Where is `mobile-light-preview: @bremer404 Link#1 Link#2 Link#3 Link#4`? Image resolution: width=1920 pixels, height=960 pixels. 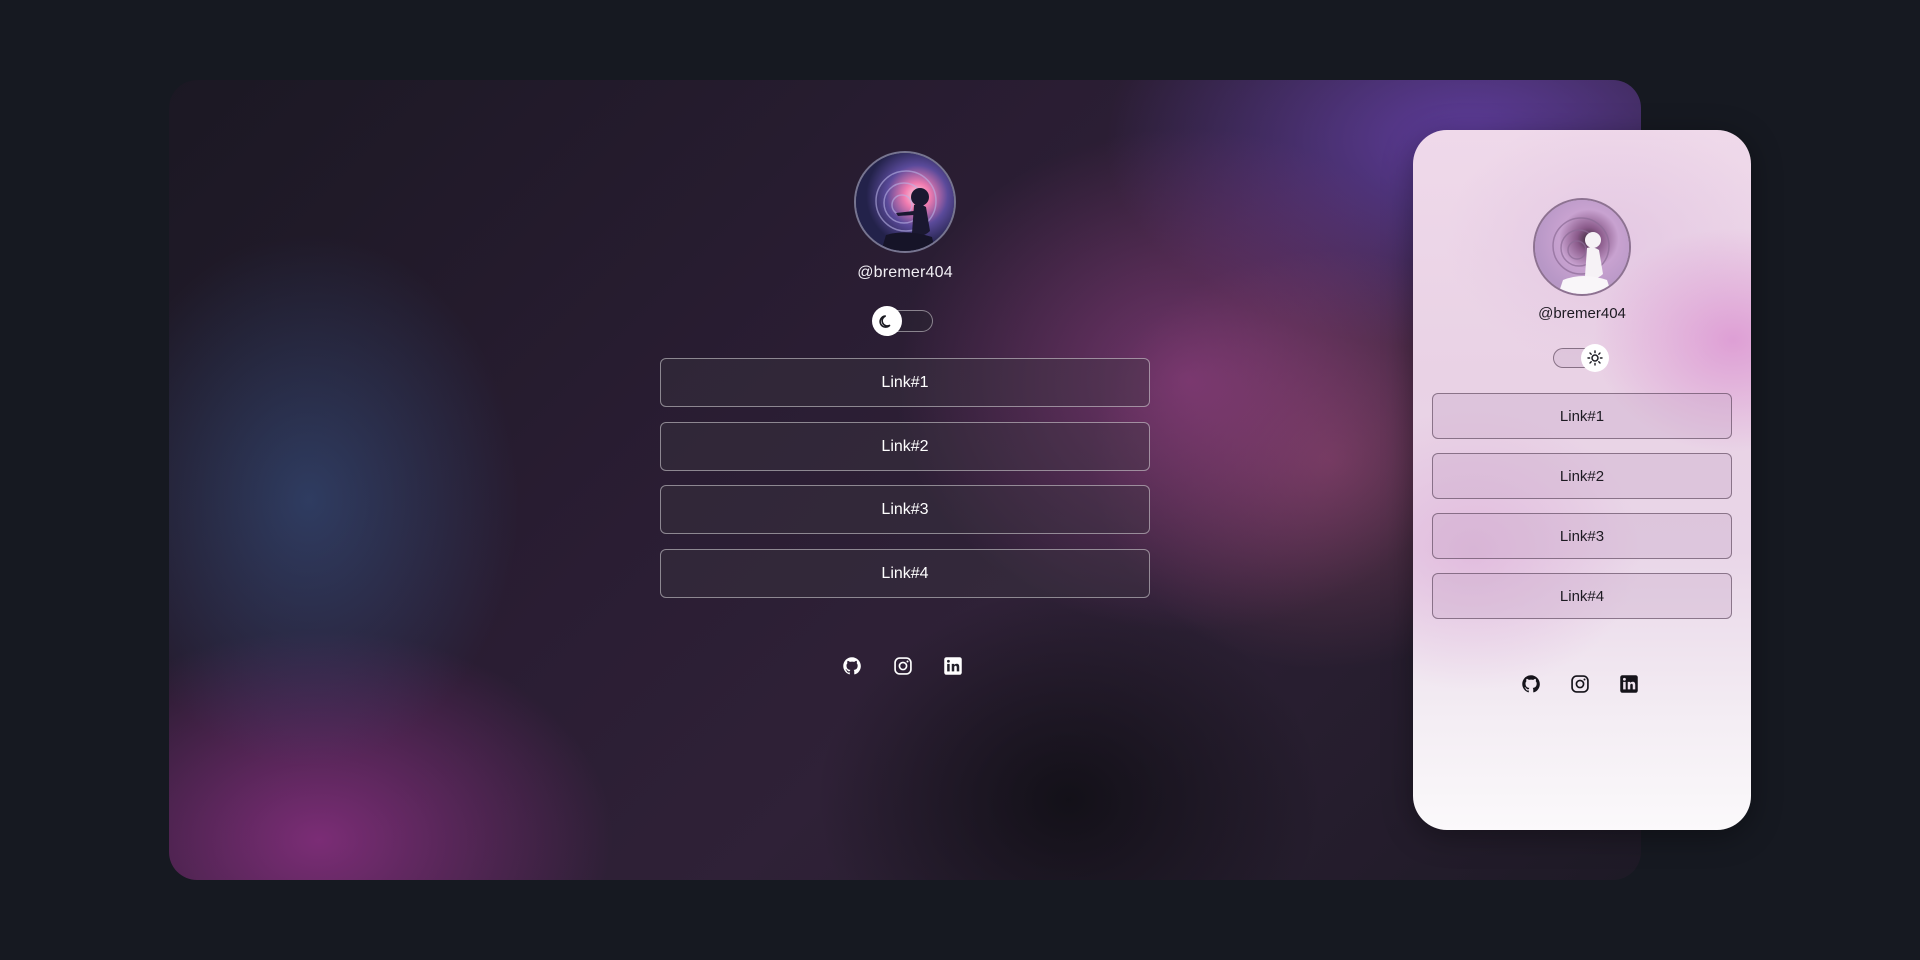
mobile-light-preview: @bremer404 Link#1 Link#2 Link#3 Link#4 is located at coordinates (1582, 480).